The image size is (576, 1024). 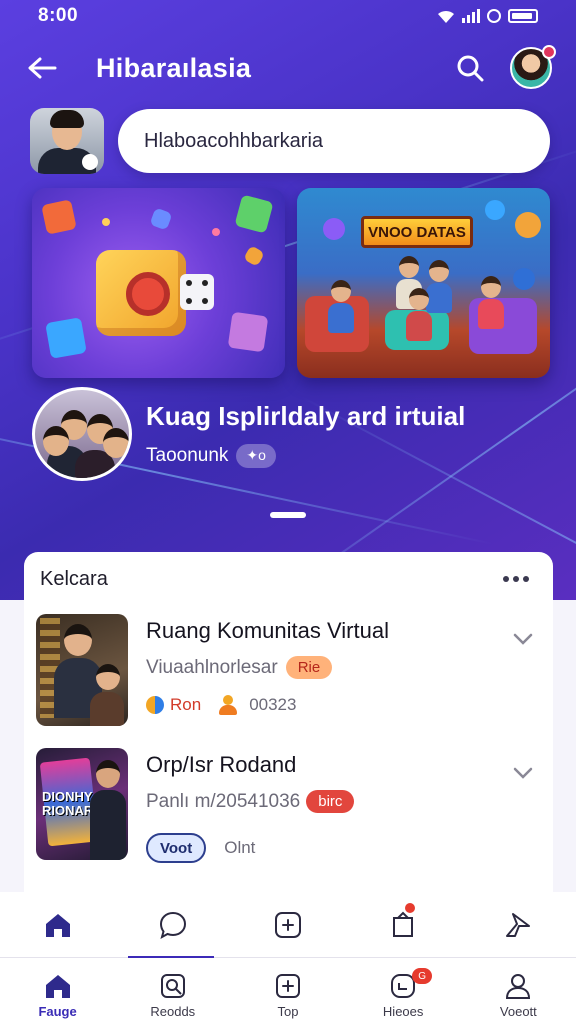 I want to click on bell-icon, so click(x=403, y=924).